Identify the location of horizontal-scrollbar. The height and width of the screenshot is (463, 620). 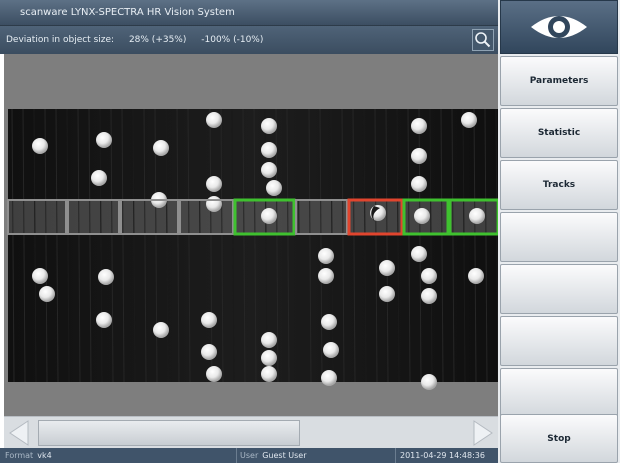
(251, 432).